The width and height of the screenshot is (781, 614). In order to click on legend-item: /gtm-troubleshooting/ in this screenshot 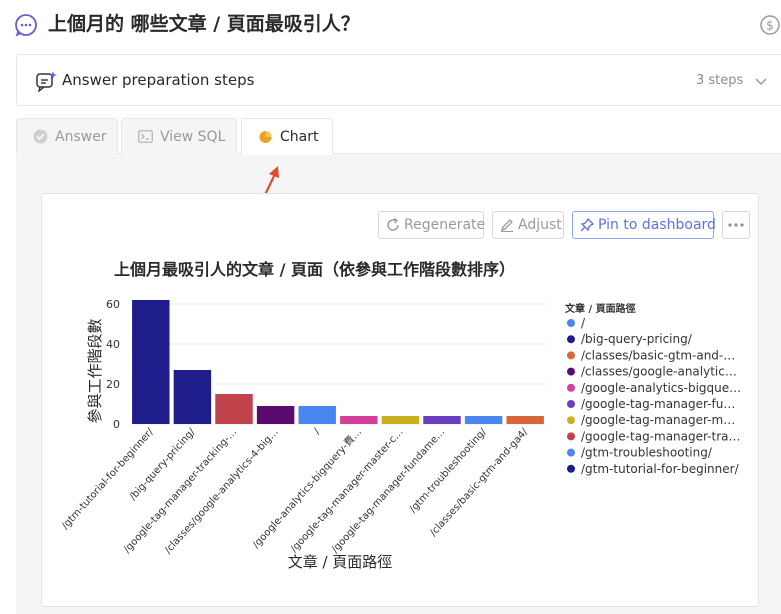, I will do `click(647, 453)`.